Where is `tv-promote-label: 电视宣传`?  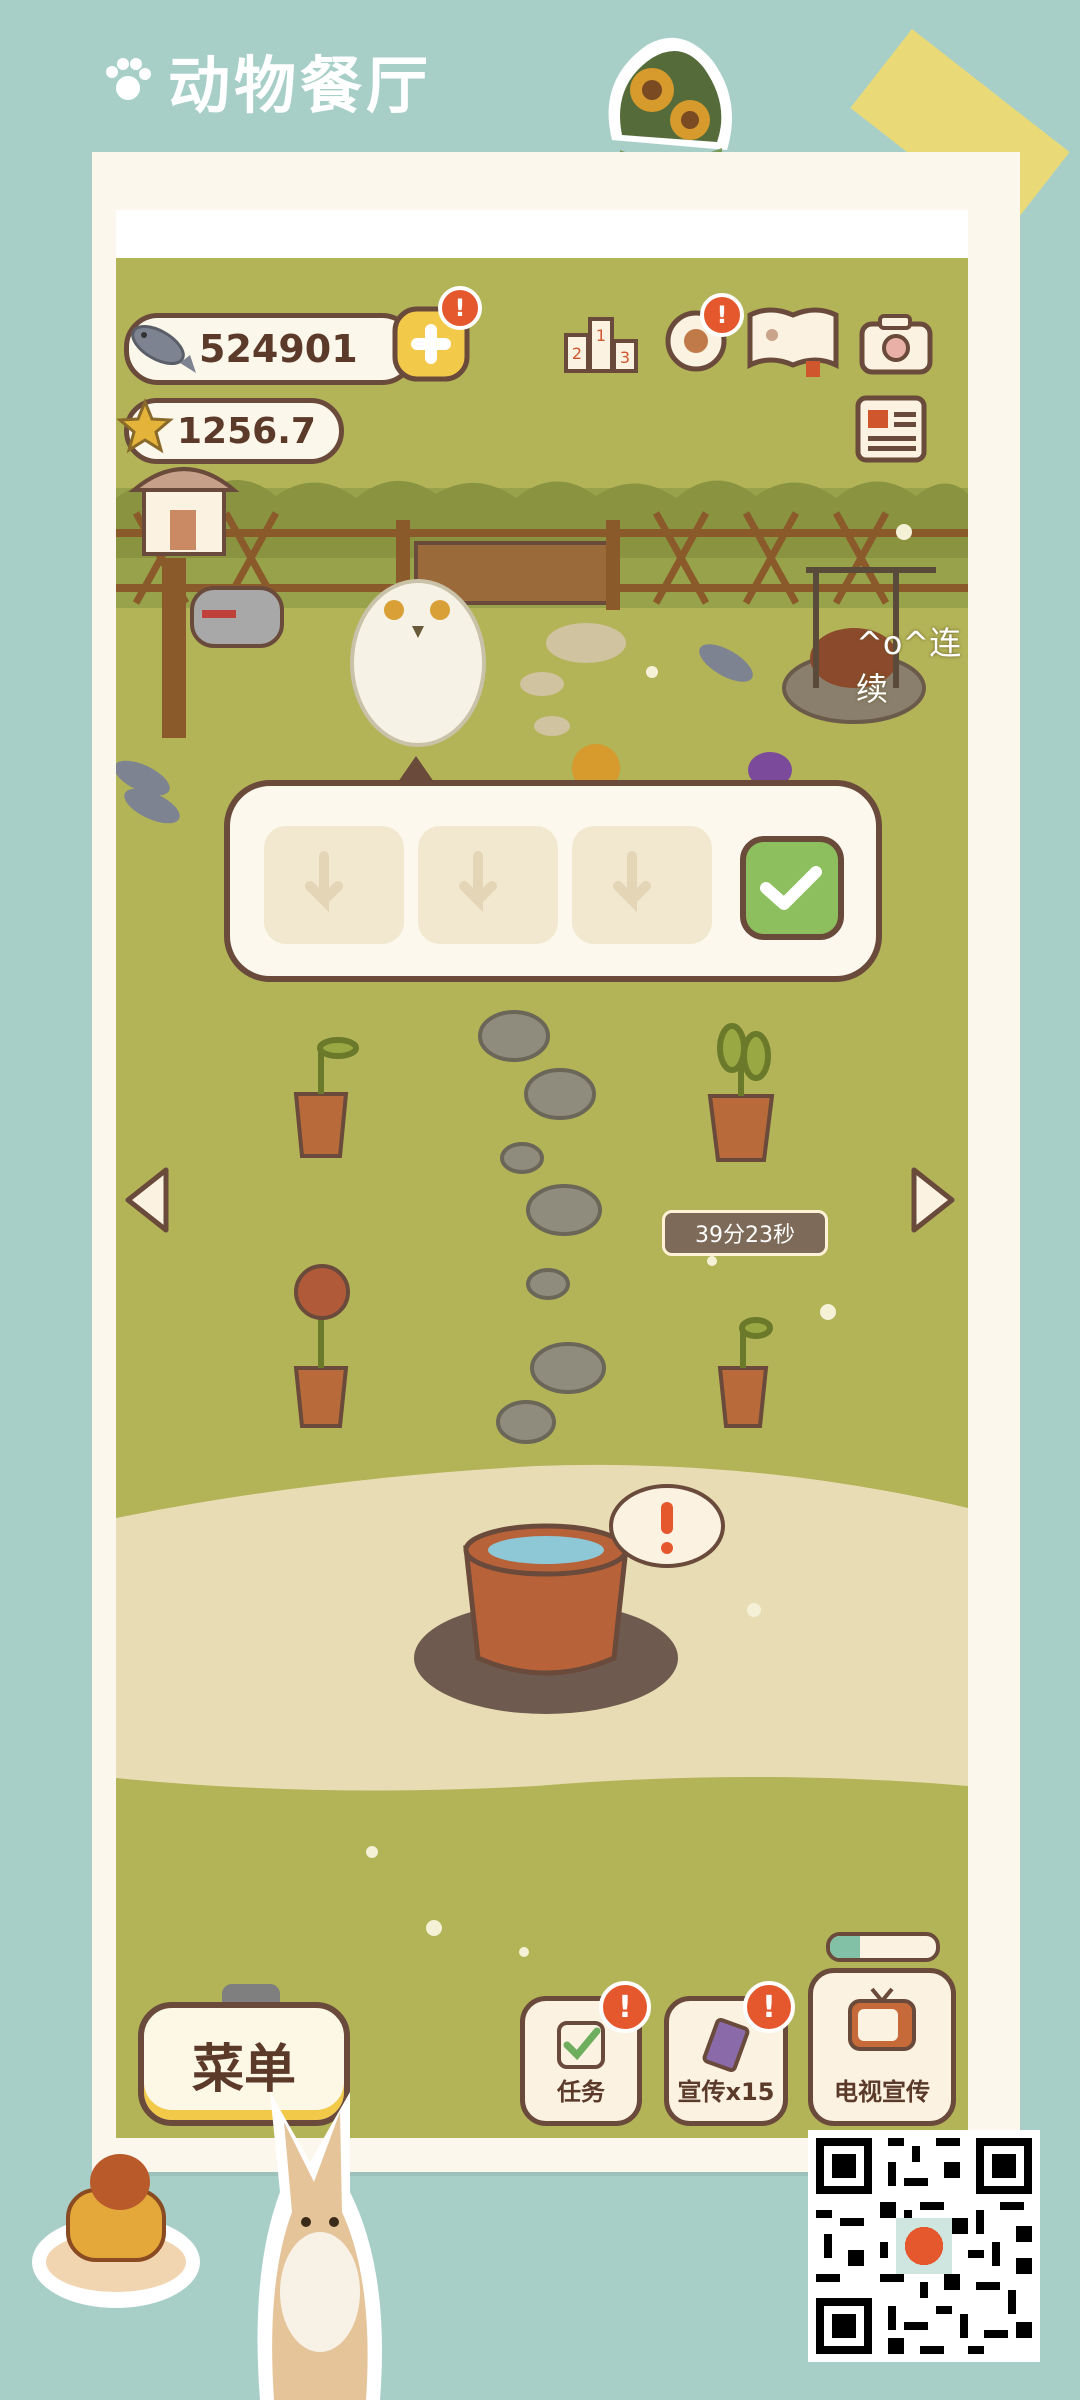
tv-promote-label: 电视宣传 is located at coordinates (882, 2092).